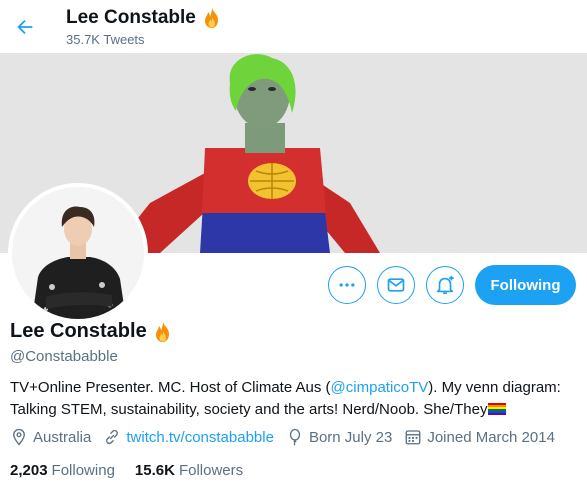 The height and width of the screenshot is (489, 587). I want to click on following-label: Following, so click(83, 470).